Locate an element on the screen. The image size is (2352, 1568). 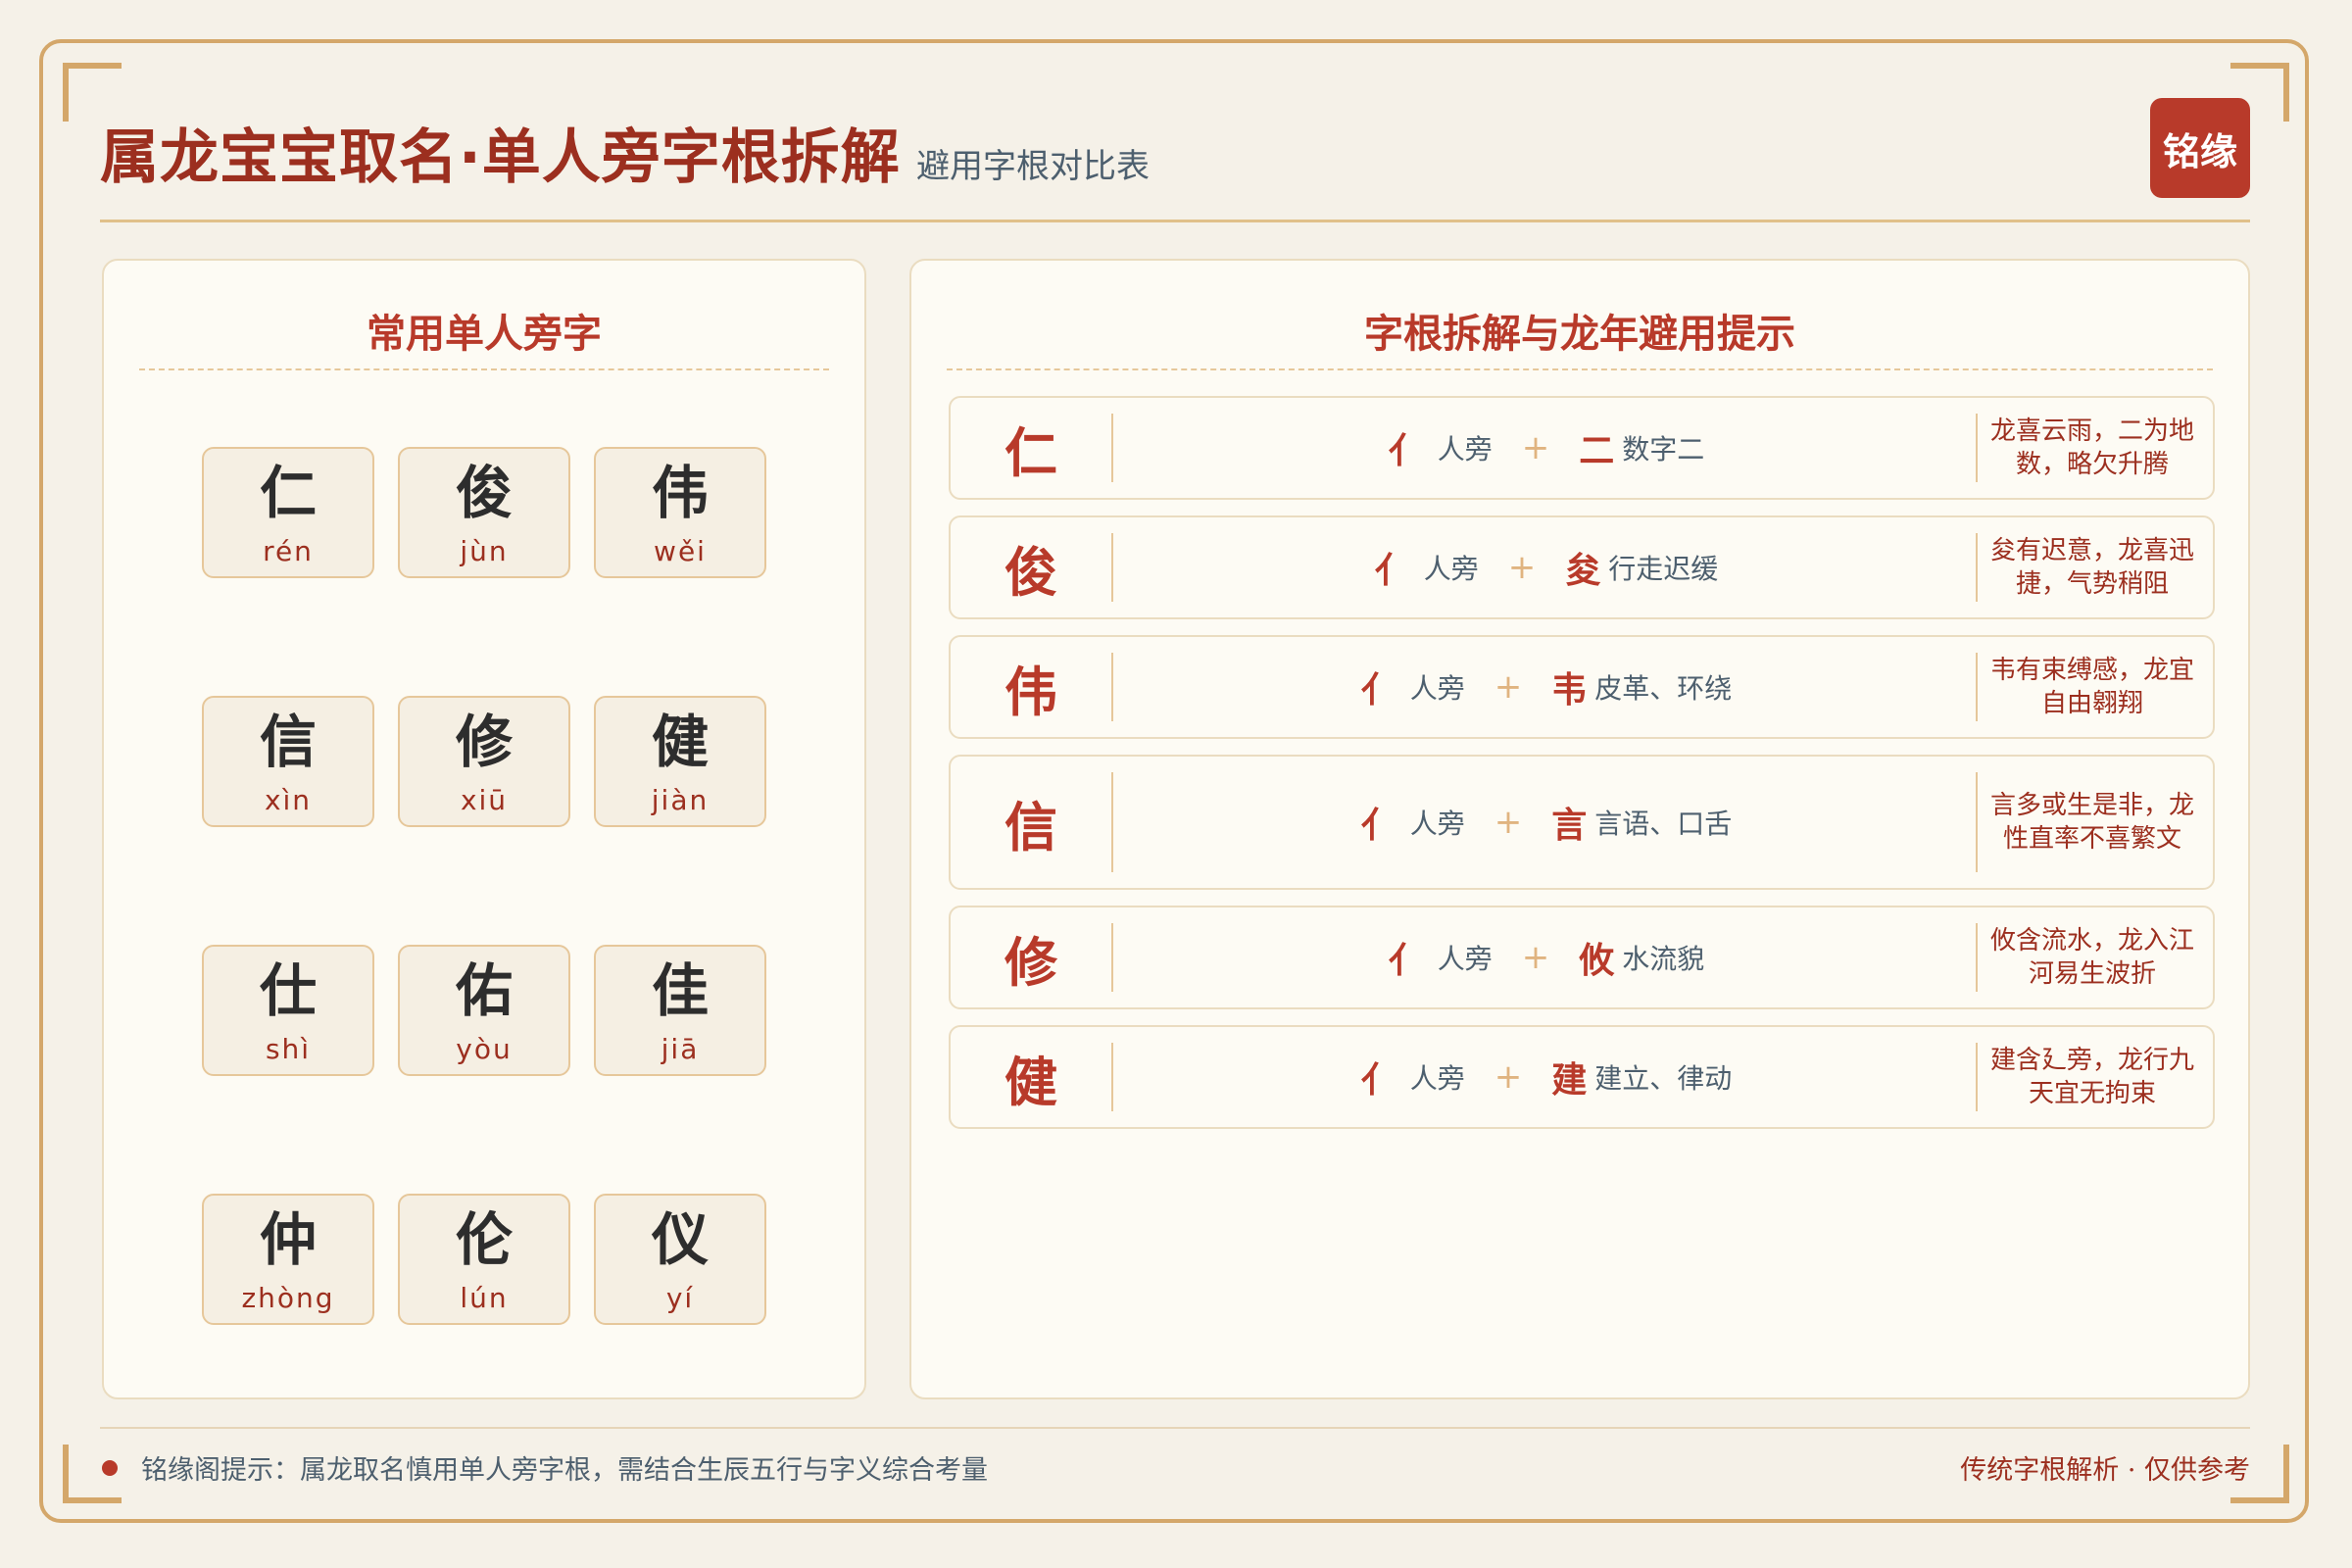
char-pinyin: xìn is located at coordinates (288, 800).